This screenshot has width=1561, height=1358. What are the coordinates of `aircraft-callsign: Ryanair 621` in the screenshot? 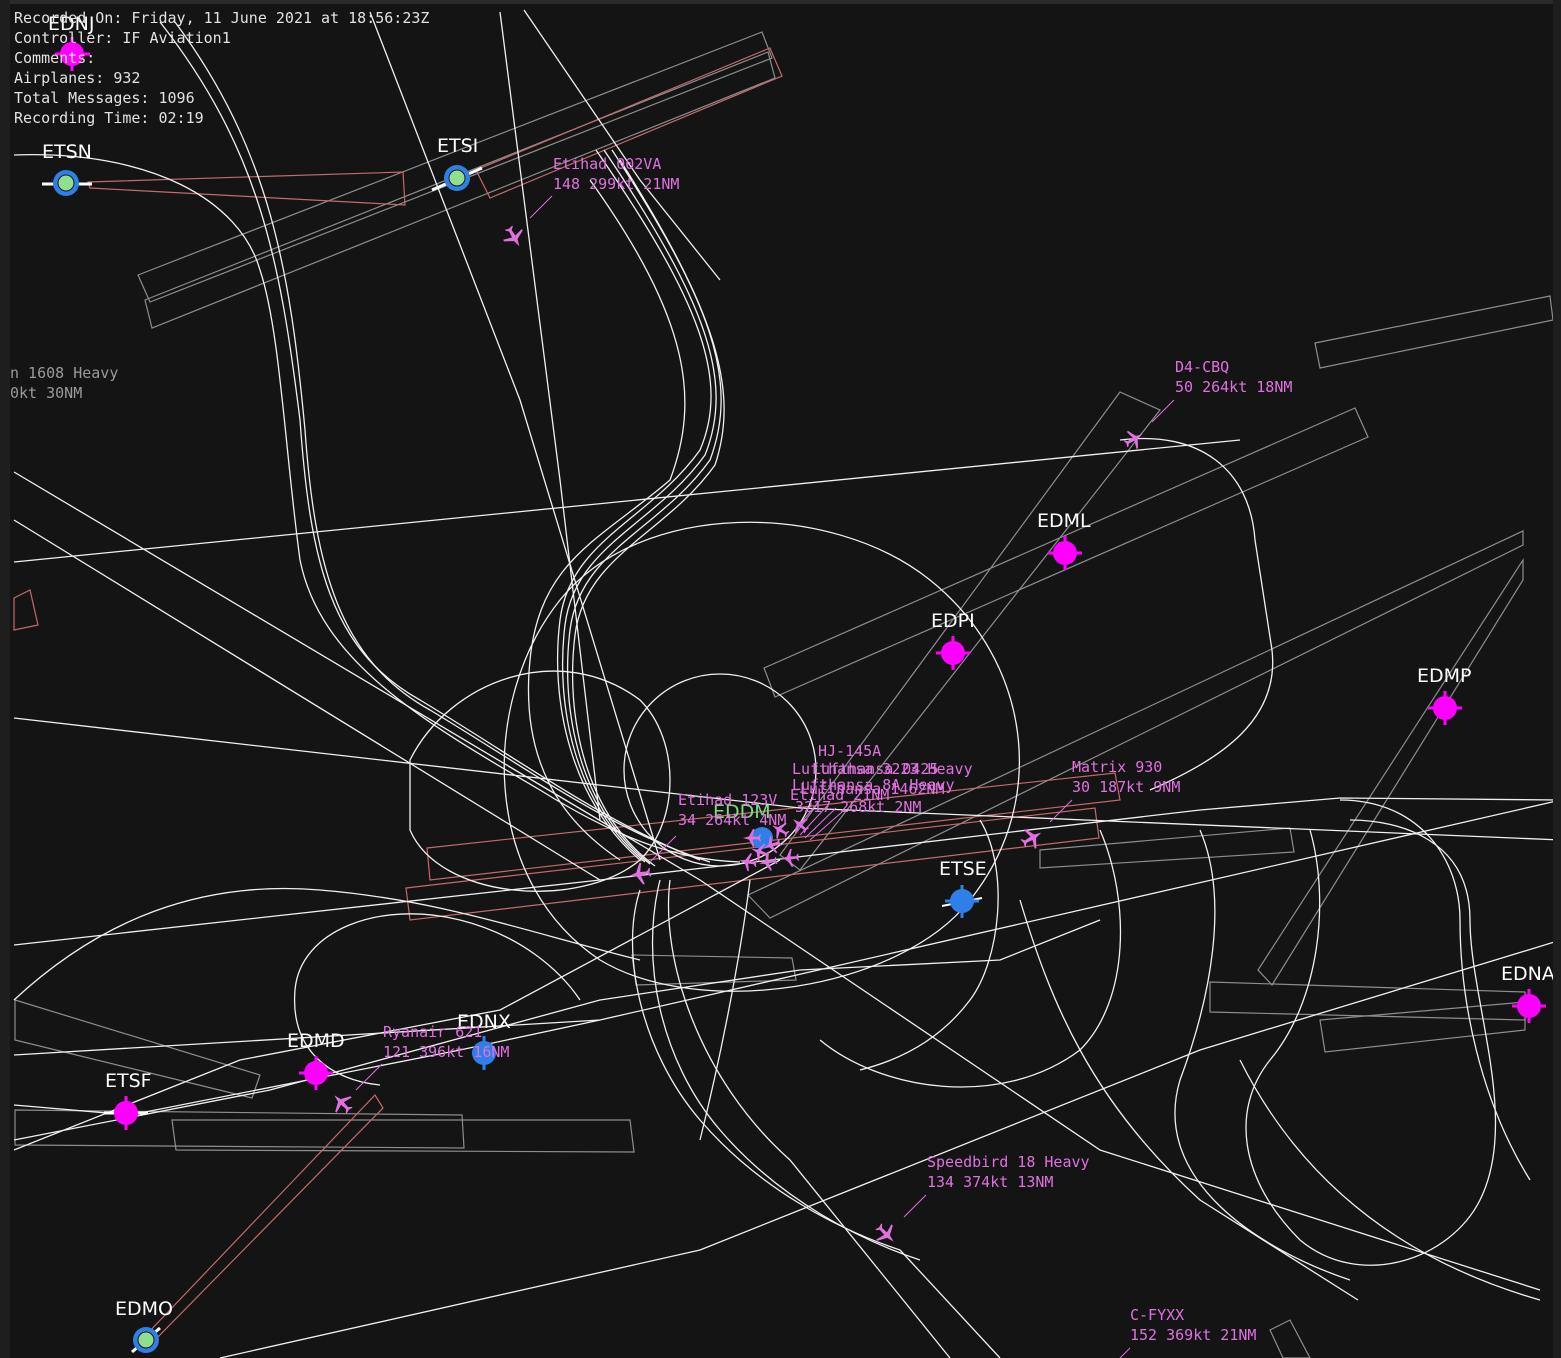 It's located at (432, 1032).